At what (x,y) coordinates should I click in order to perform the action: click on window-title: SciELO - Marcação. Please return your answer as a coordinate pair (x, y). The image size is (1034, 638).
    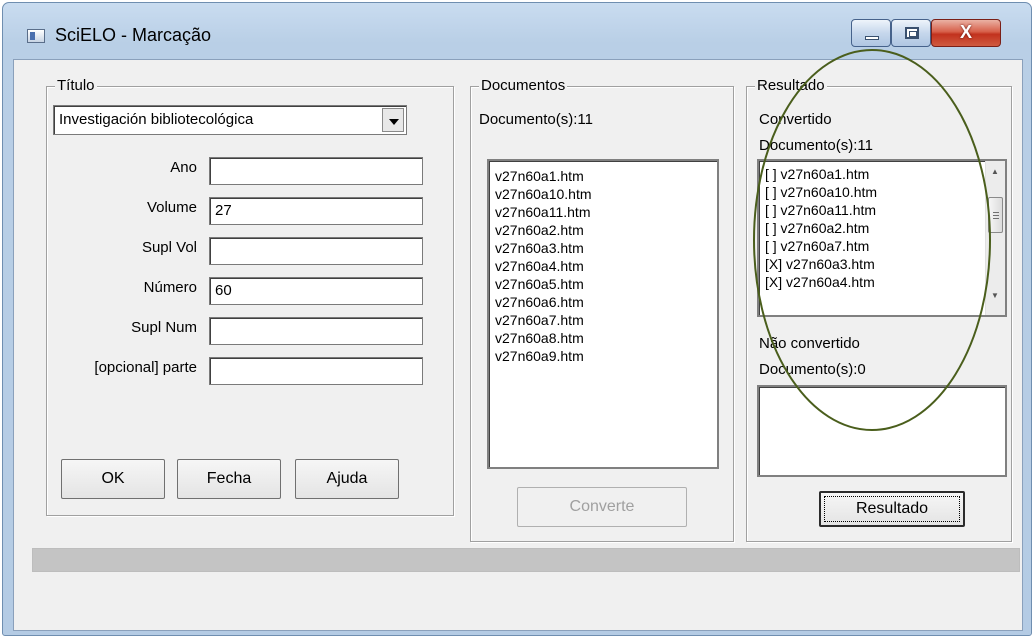
    Looking at the image, I should click on (133, 35).